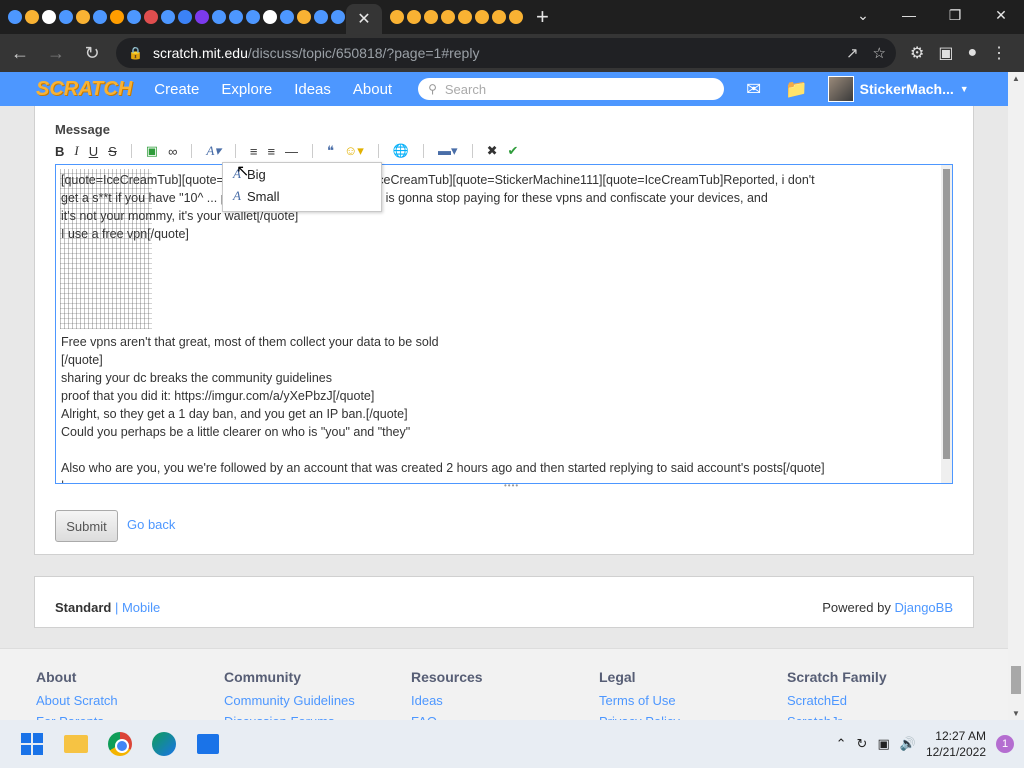 The height and width of the screenshot is (768, 1024). What do you see at coordinates (164, 744) in the screenshot?
I see `edge-taskbar-button` at bounding box center [164, 744].